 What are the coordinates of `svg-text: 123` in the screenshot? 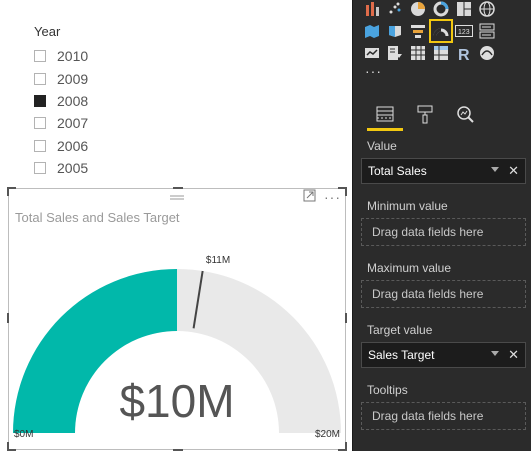 It's located at (464, 32).